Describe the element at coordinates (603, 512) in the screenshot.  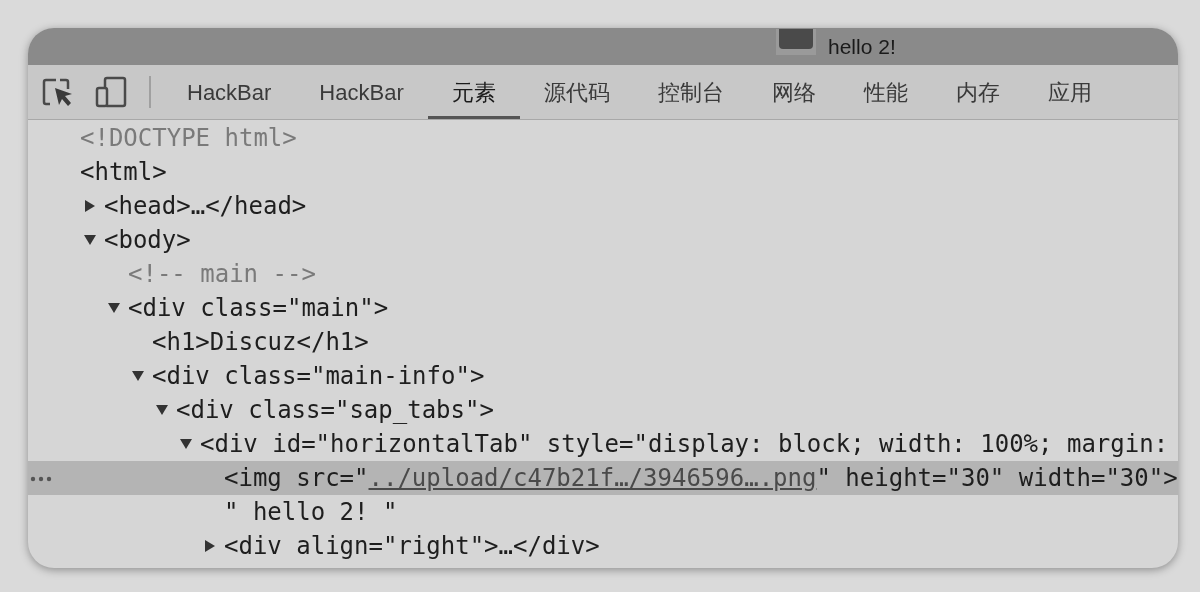
I see `tree-row: " hello 2! "` at that location.